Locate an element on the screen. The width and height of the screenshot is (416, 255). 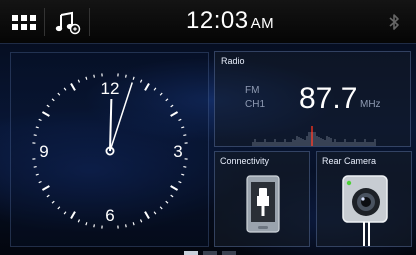
radio-channel: CH1 is located at coordinates (255, 104).